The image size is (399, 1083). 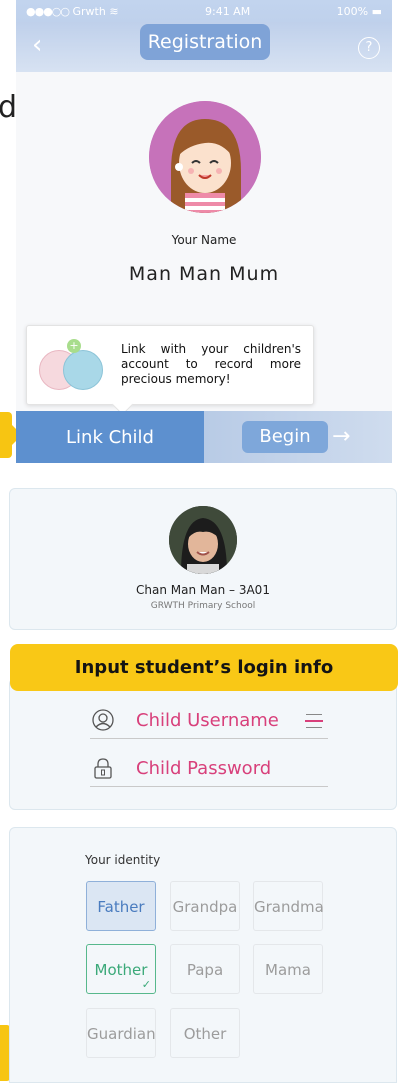 What do you see at coordinates (110, 437) in the screenshot?
I see `link-child-button: Link Child` at bounding box center [110, 437].